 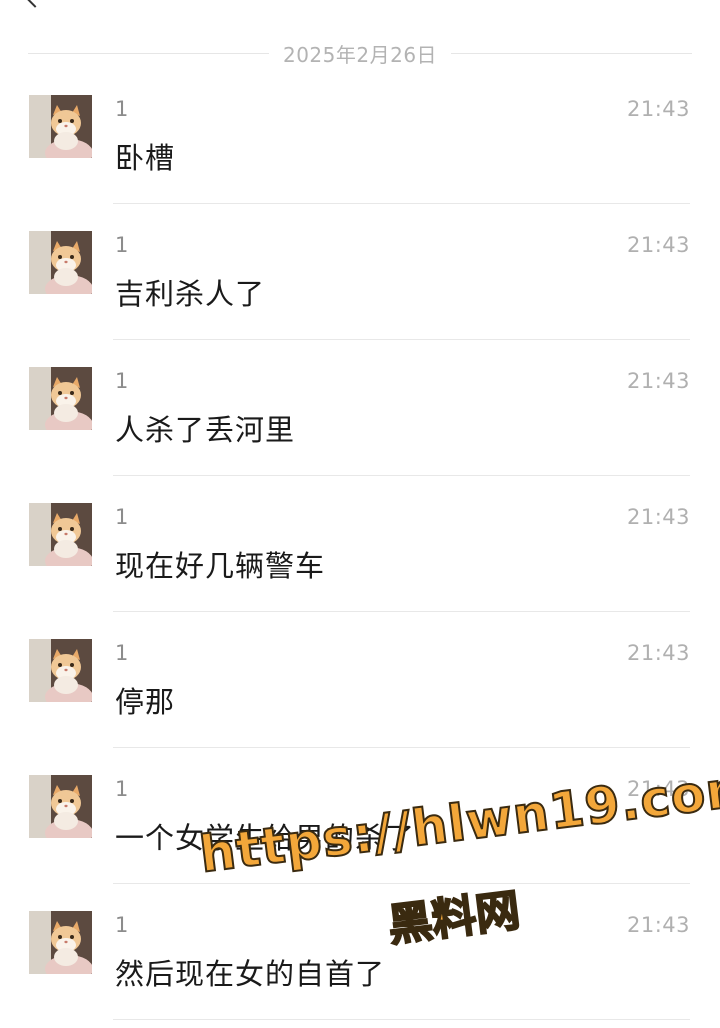 What do you see at coordinates (360, 272) in the screenshot?
I see `message-item: 1 21:43 吉利杀人了` at bounding box center [360, 272].